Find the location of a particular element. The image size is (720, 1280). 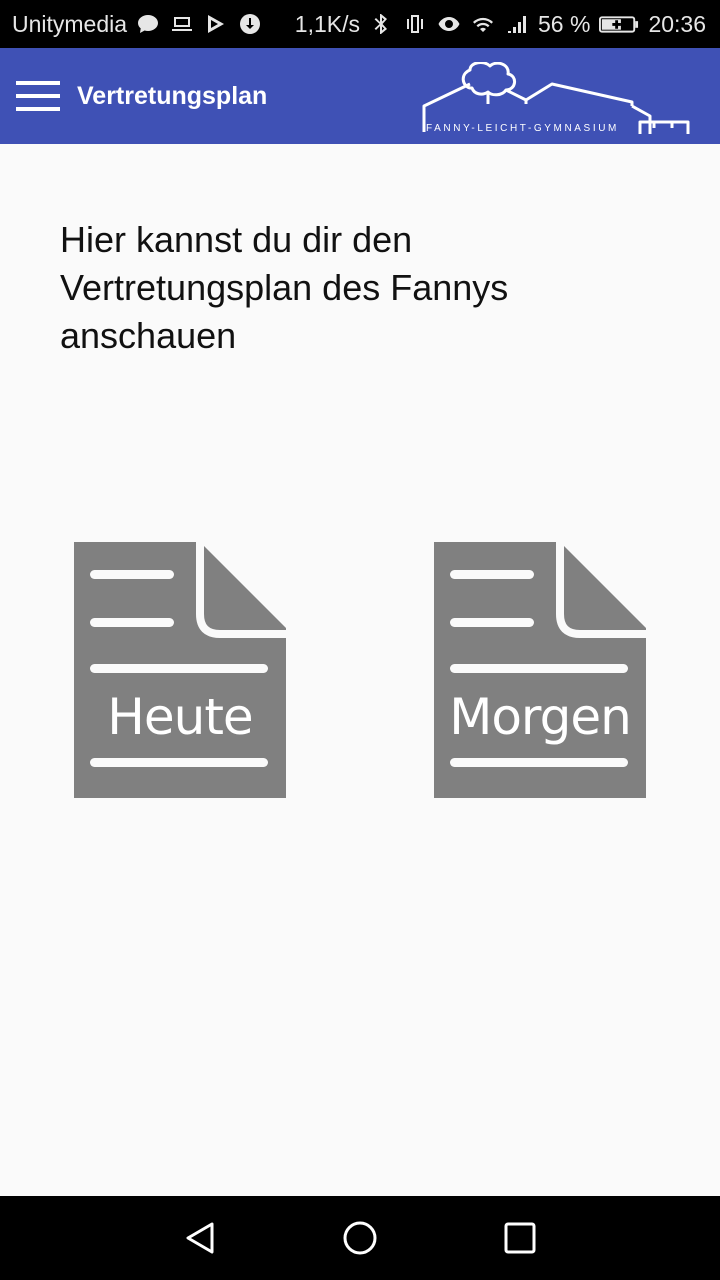

home-icon is located at coordinates (360, 1238).